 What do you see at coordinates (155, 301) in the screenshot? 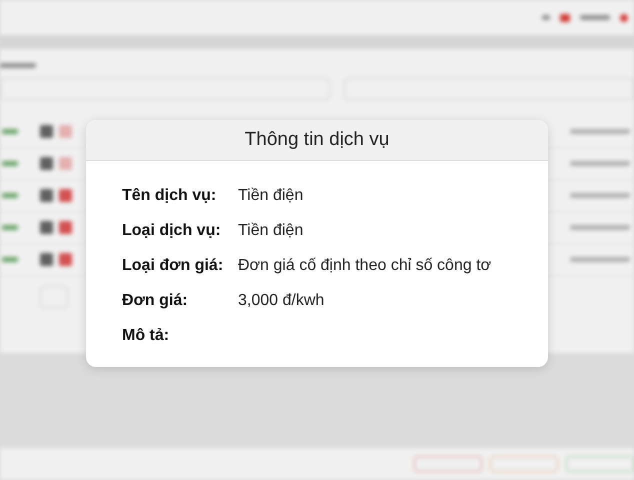
I see `field-label: Đơn giá:` at bounding box center [155, 301].